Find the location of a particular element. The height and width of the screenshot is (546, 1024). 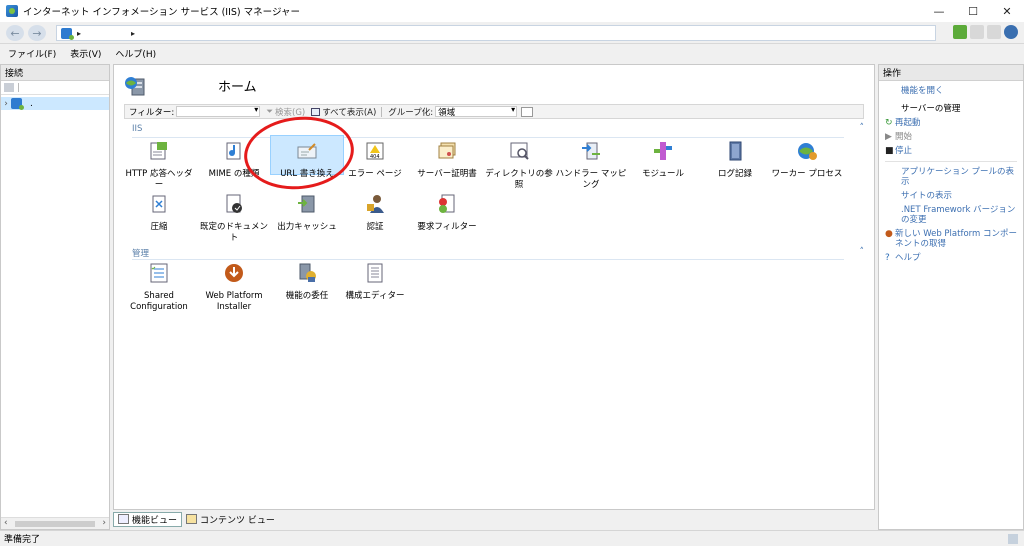

tree-node-label: . is located at coordinates (31, 103).